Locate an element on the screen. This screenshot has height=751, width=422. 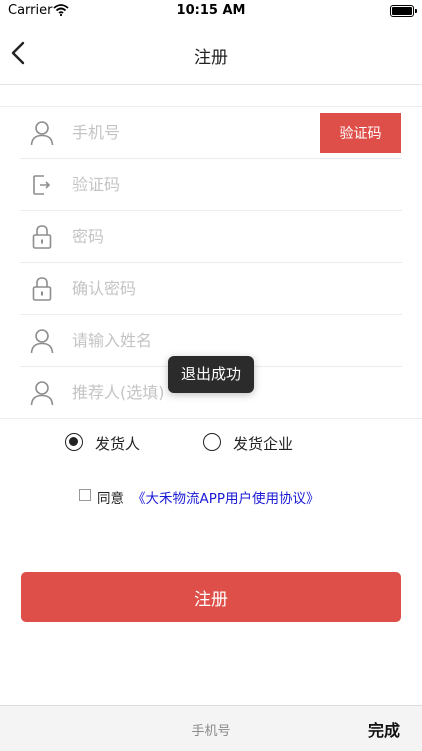
register-button: 注册 is located at coordinates (211, 597).